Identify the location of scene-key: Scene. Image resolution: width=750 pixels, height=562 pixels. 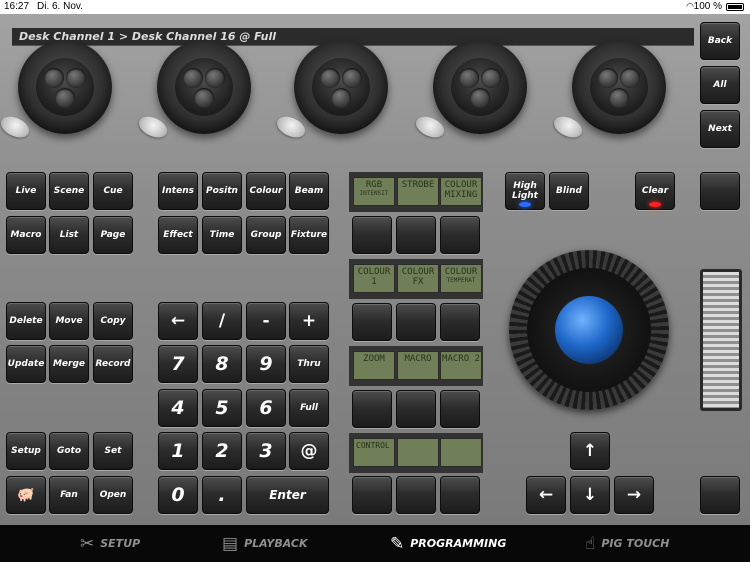
(69, 191).